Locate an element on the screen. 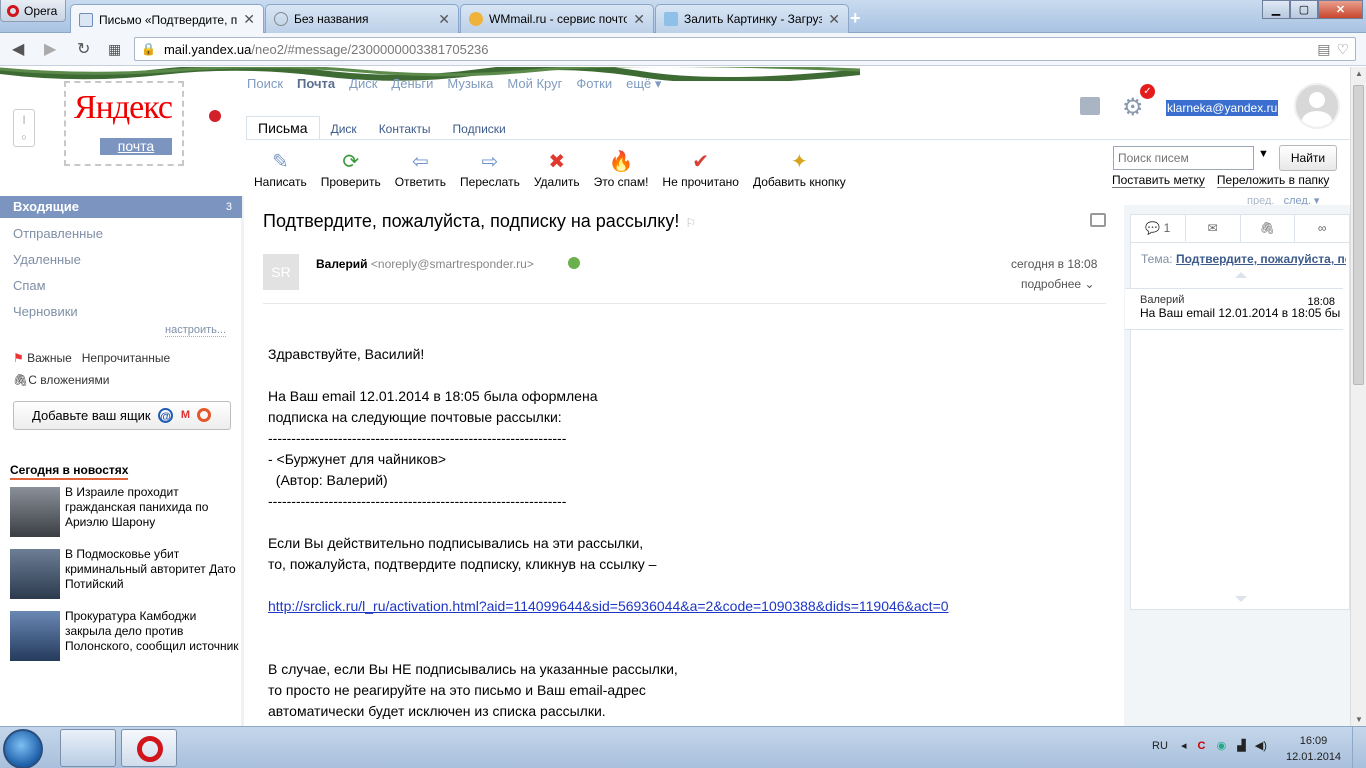 The image size is (1366, 768). search-input is located at coordinates (1183, 158).